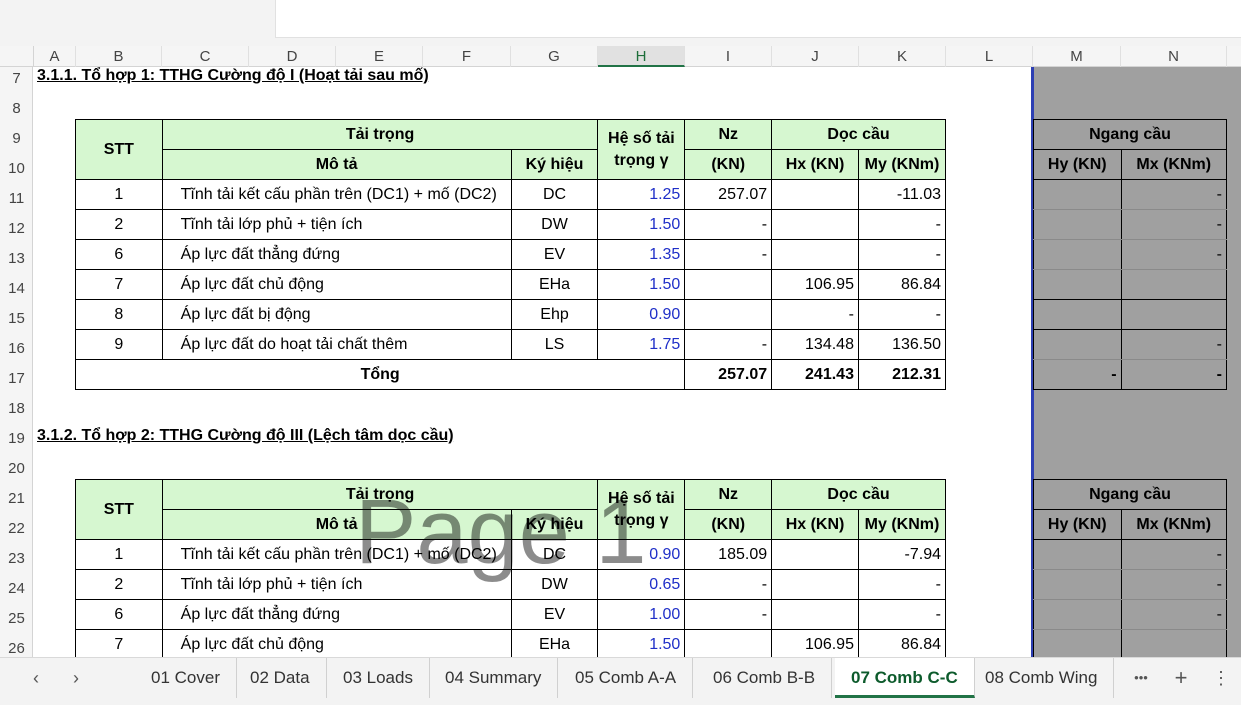 The image size is (1241, 705). I want to click on cell-desc: Áp lực đất do hoạt tải chất thêm, so click(336, 344).